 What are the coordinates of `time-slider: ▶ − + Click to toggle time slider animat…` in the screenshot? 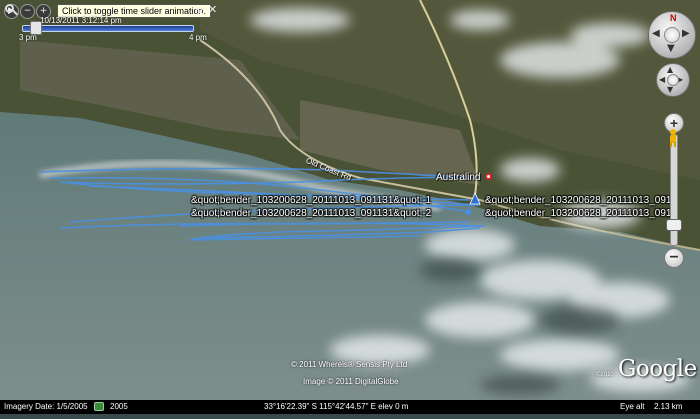 It's located at (108, 22).